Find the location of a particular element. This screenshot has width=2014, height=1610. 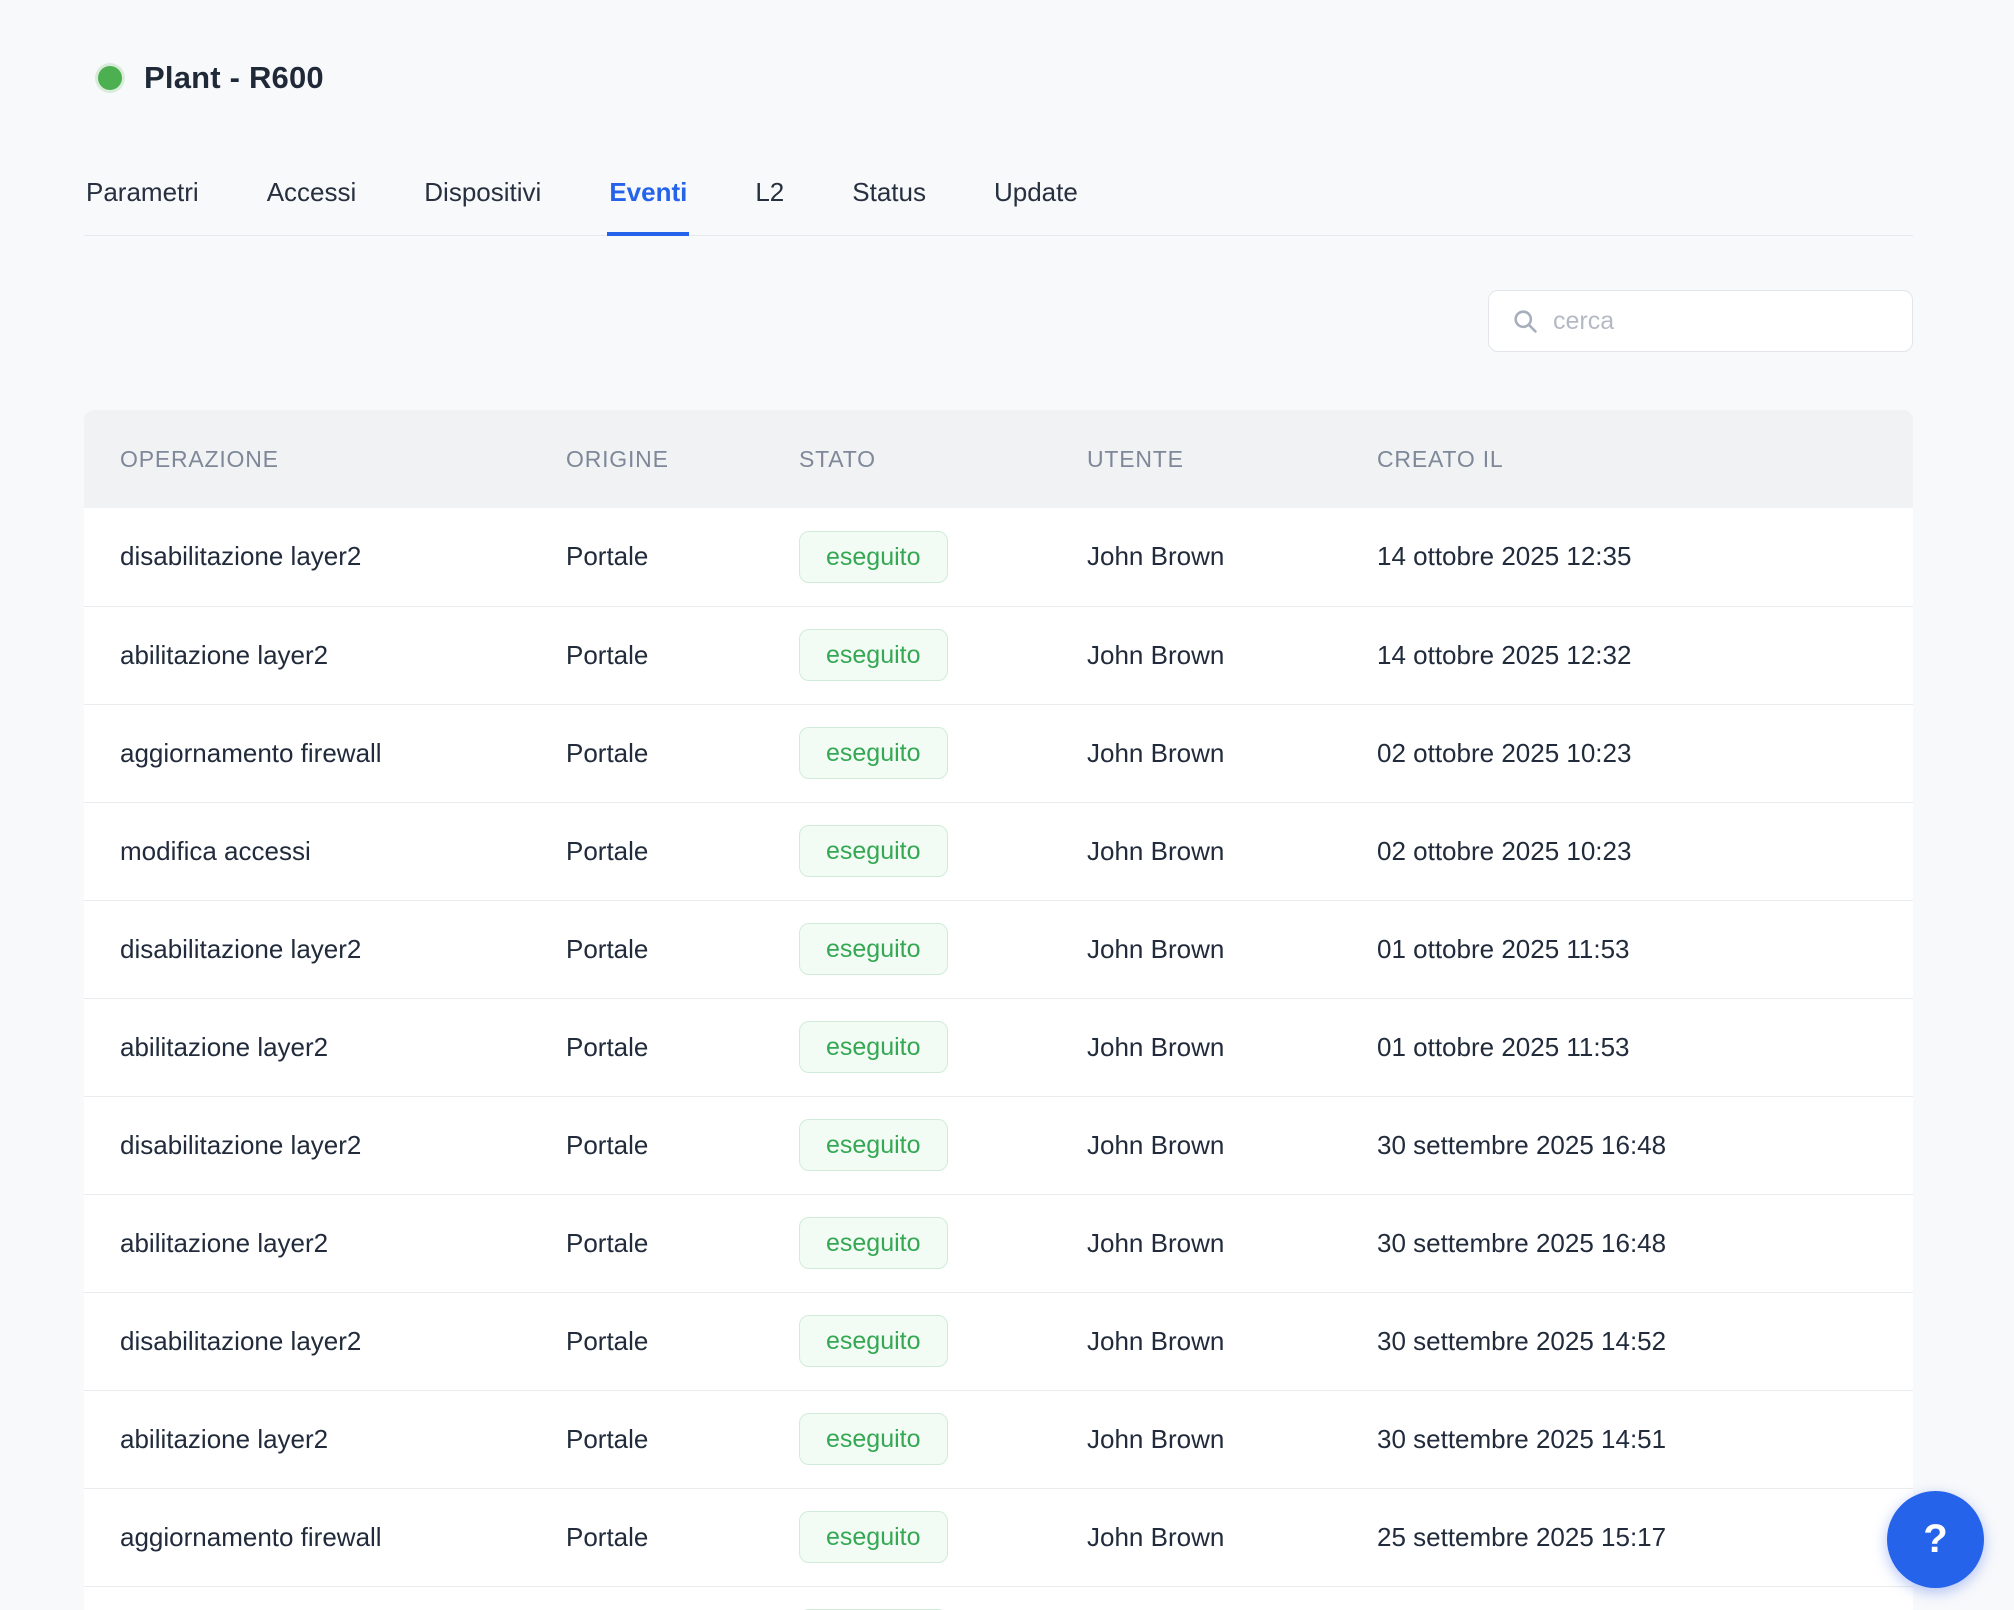

plant-online-dot is located at coordinates (110, 78).